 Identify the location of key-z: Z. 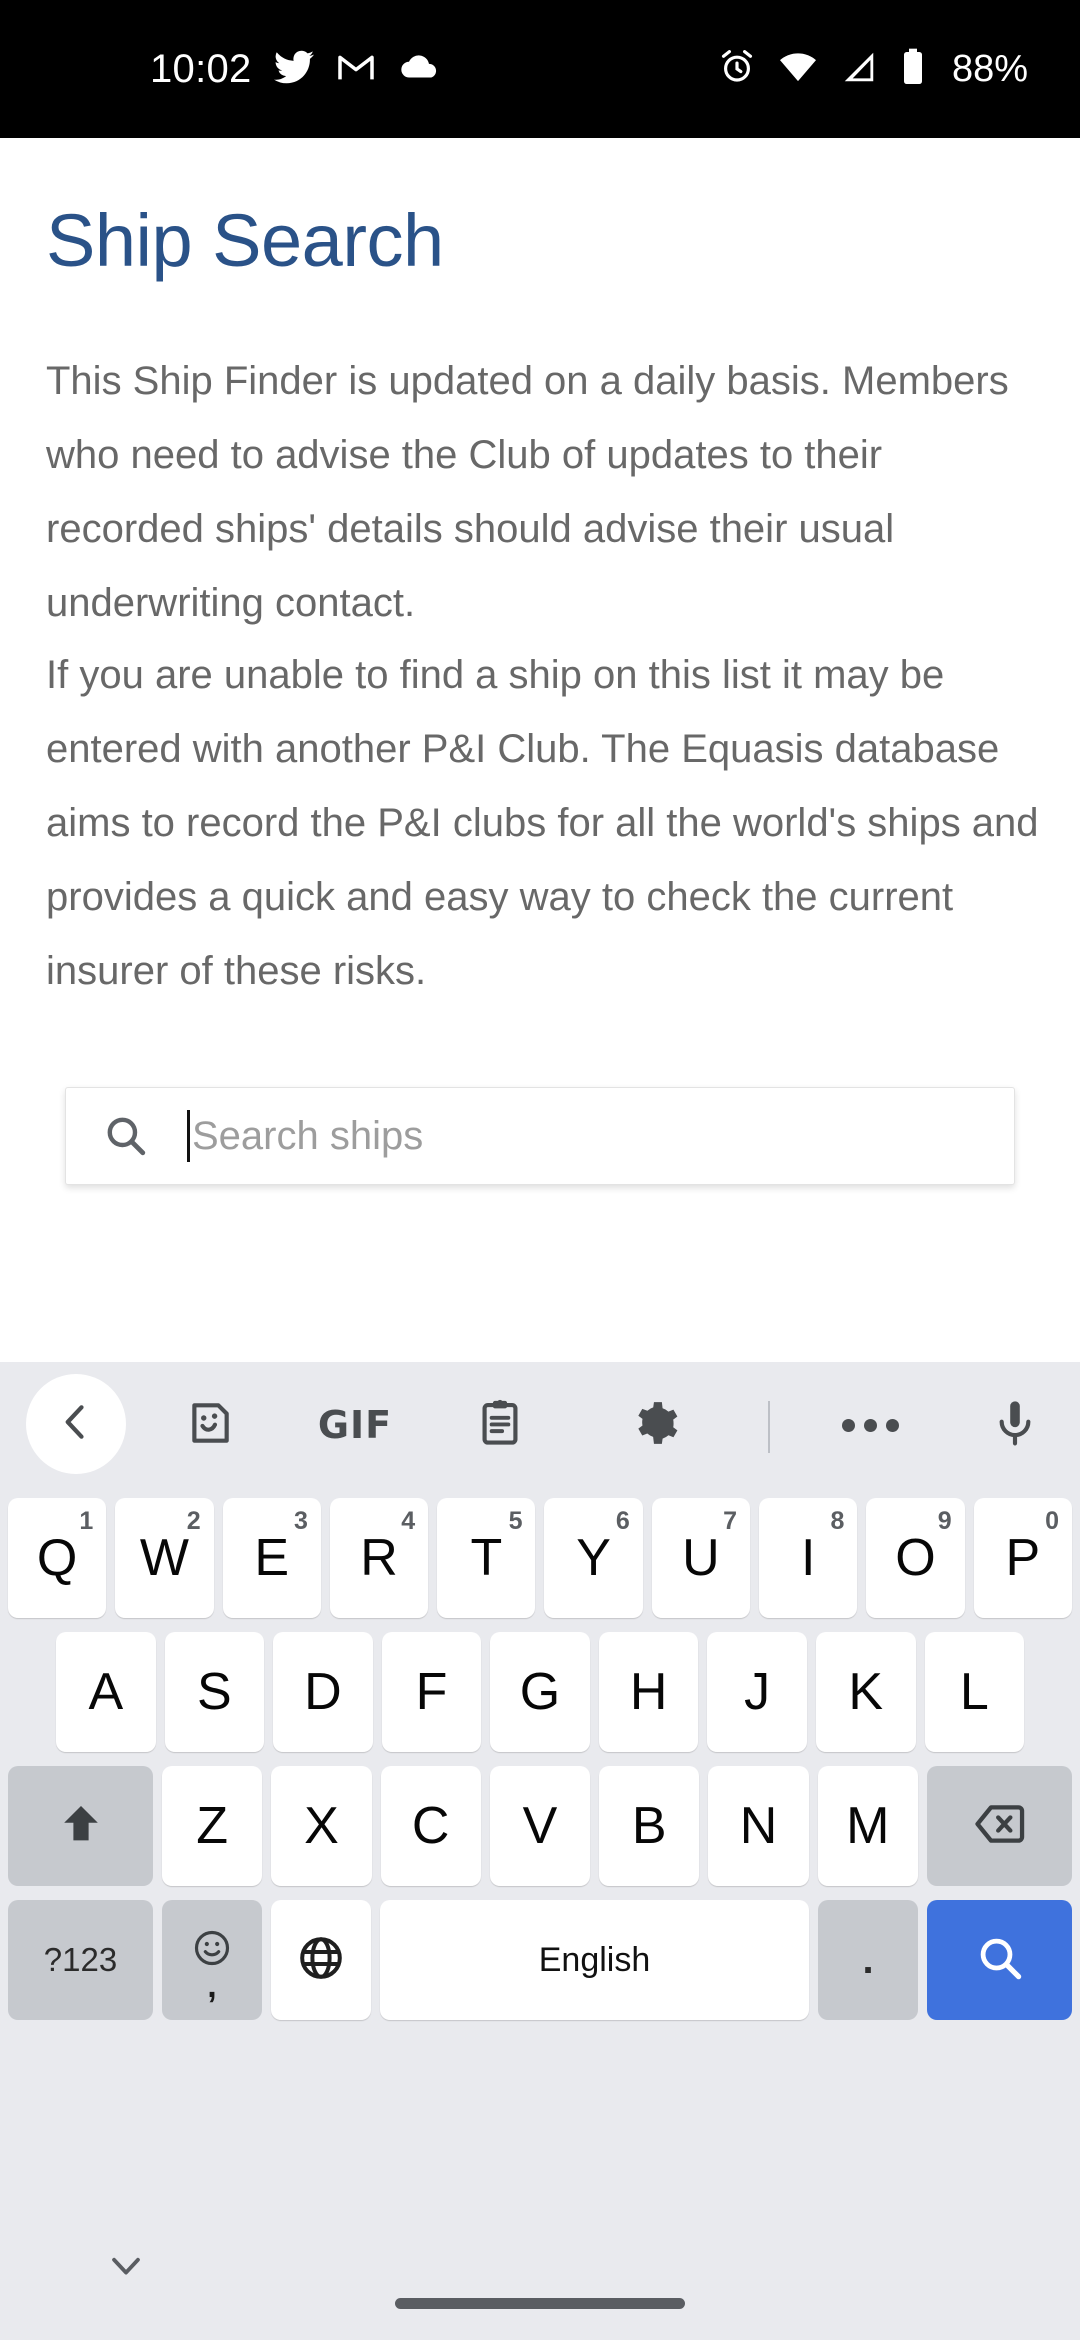
(212, 1826).